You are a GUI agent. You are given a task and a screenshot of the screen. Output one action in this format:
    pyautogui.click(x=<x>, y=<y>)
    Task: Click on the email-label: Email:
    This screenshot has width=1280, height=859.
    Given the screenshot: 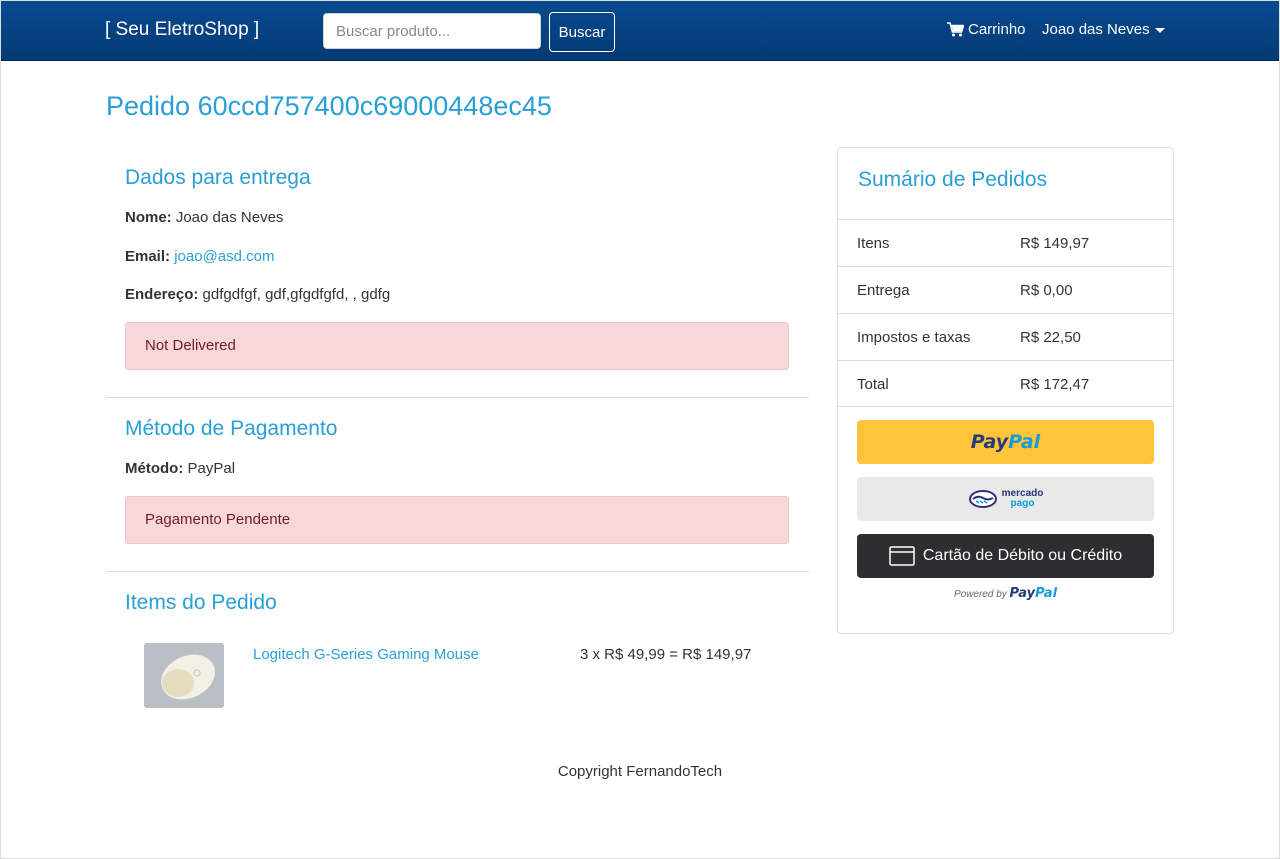 What is the action you would take?
    pyautogui.click(x=148, y=256)
    